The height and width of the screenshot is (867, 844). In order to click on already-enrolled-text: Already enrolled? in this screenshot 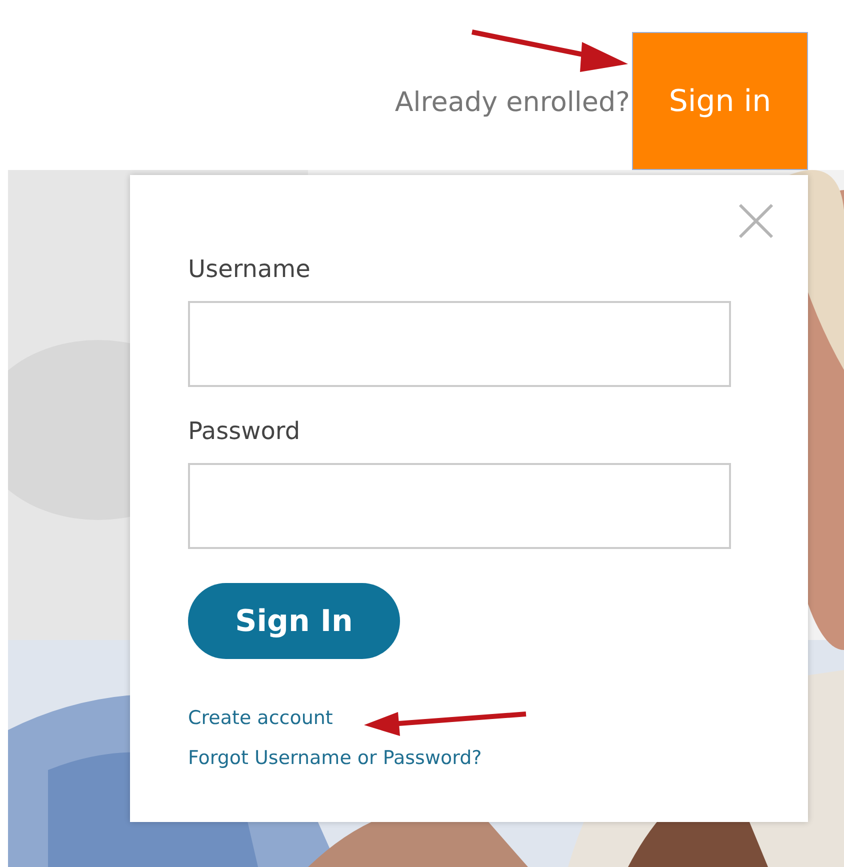, I will do `click(512, 102)`.